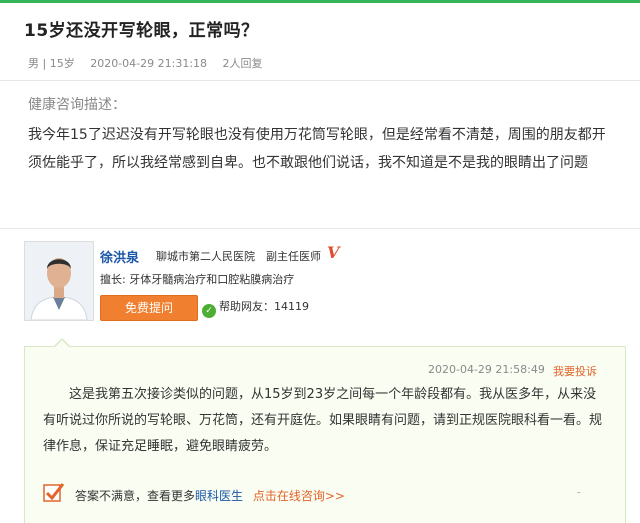 The image size is (640, 523). What do you see at coordinates (141, 31) in the screenshot?
I see `question-title: 15岁还没开写轮眼，正常吗？` at bounding box center [141, 31].